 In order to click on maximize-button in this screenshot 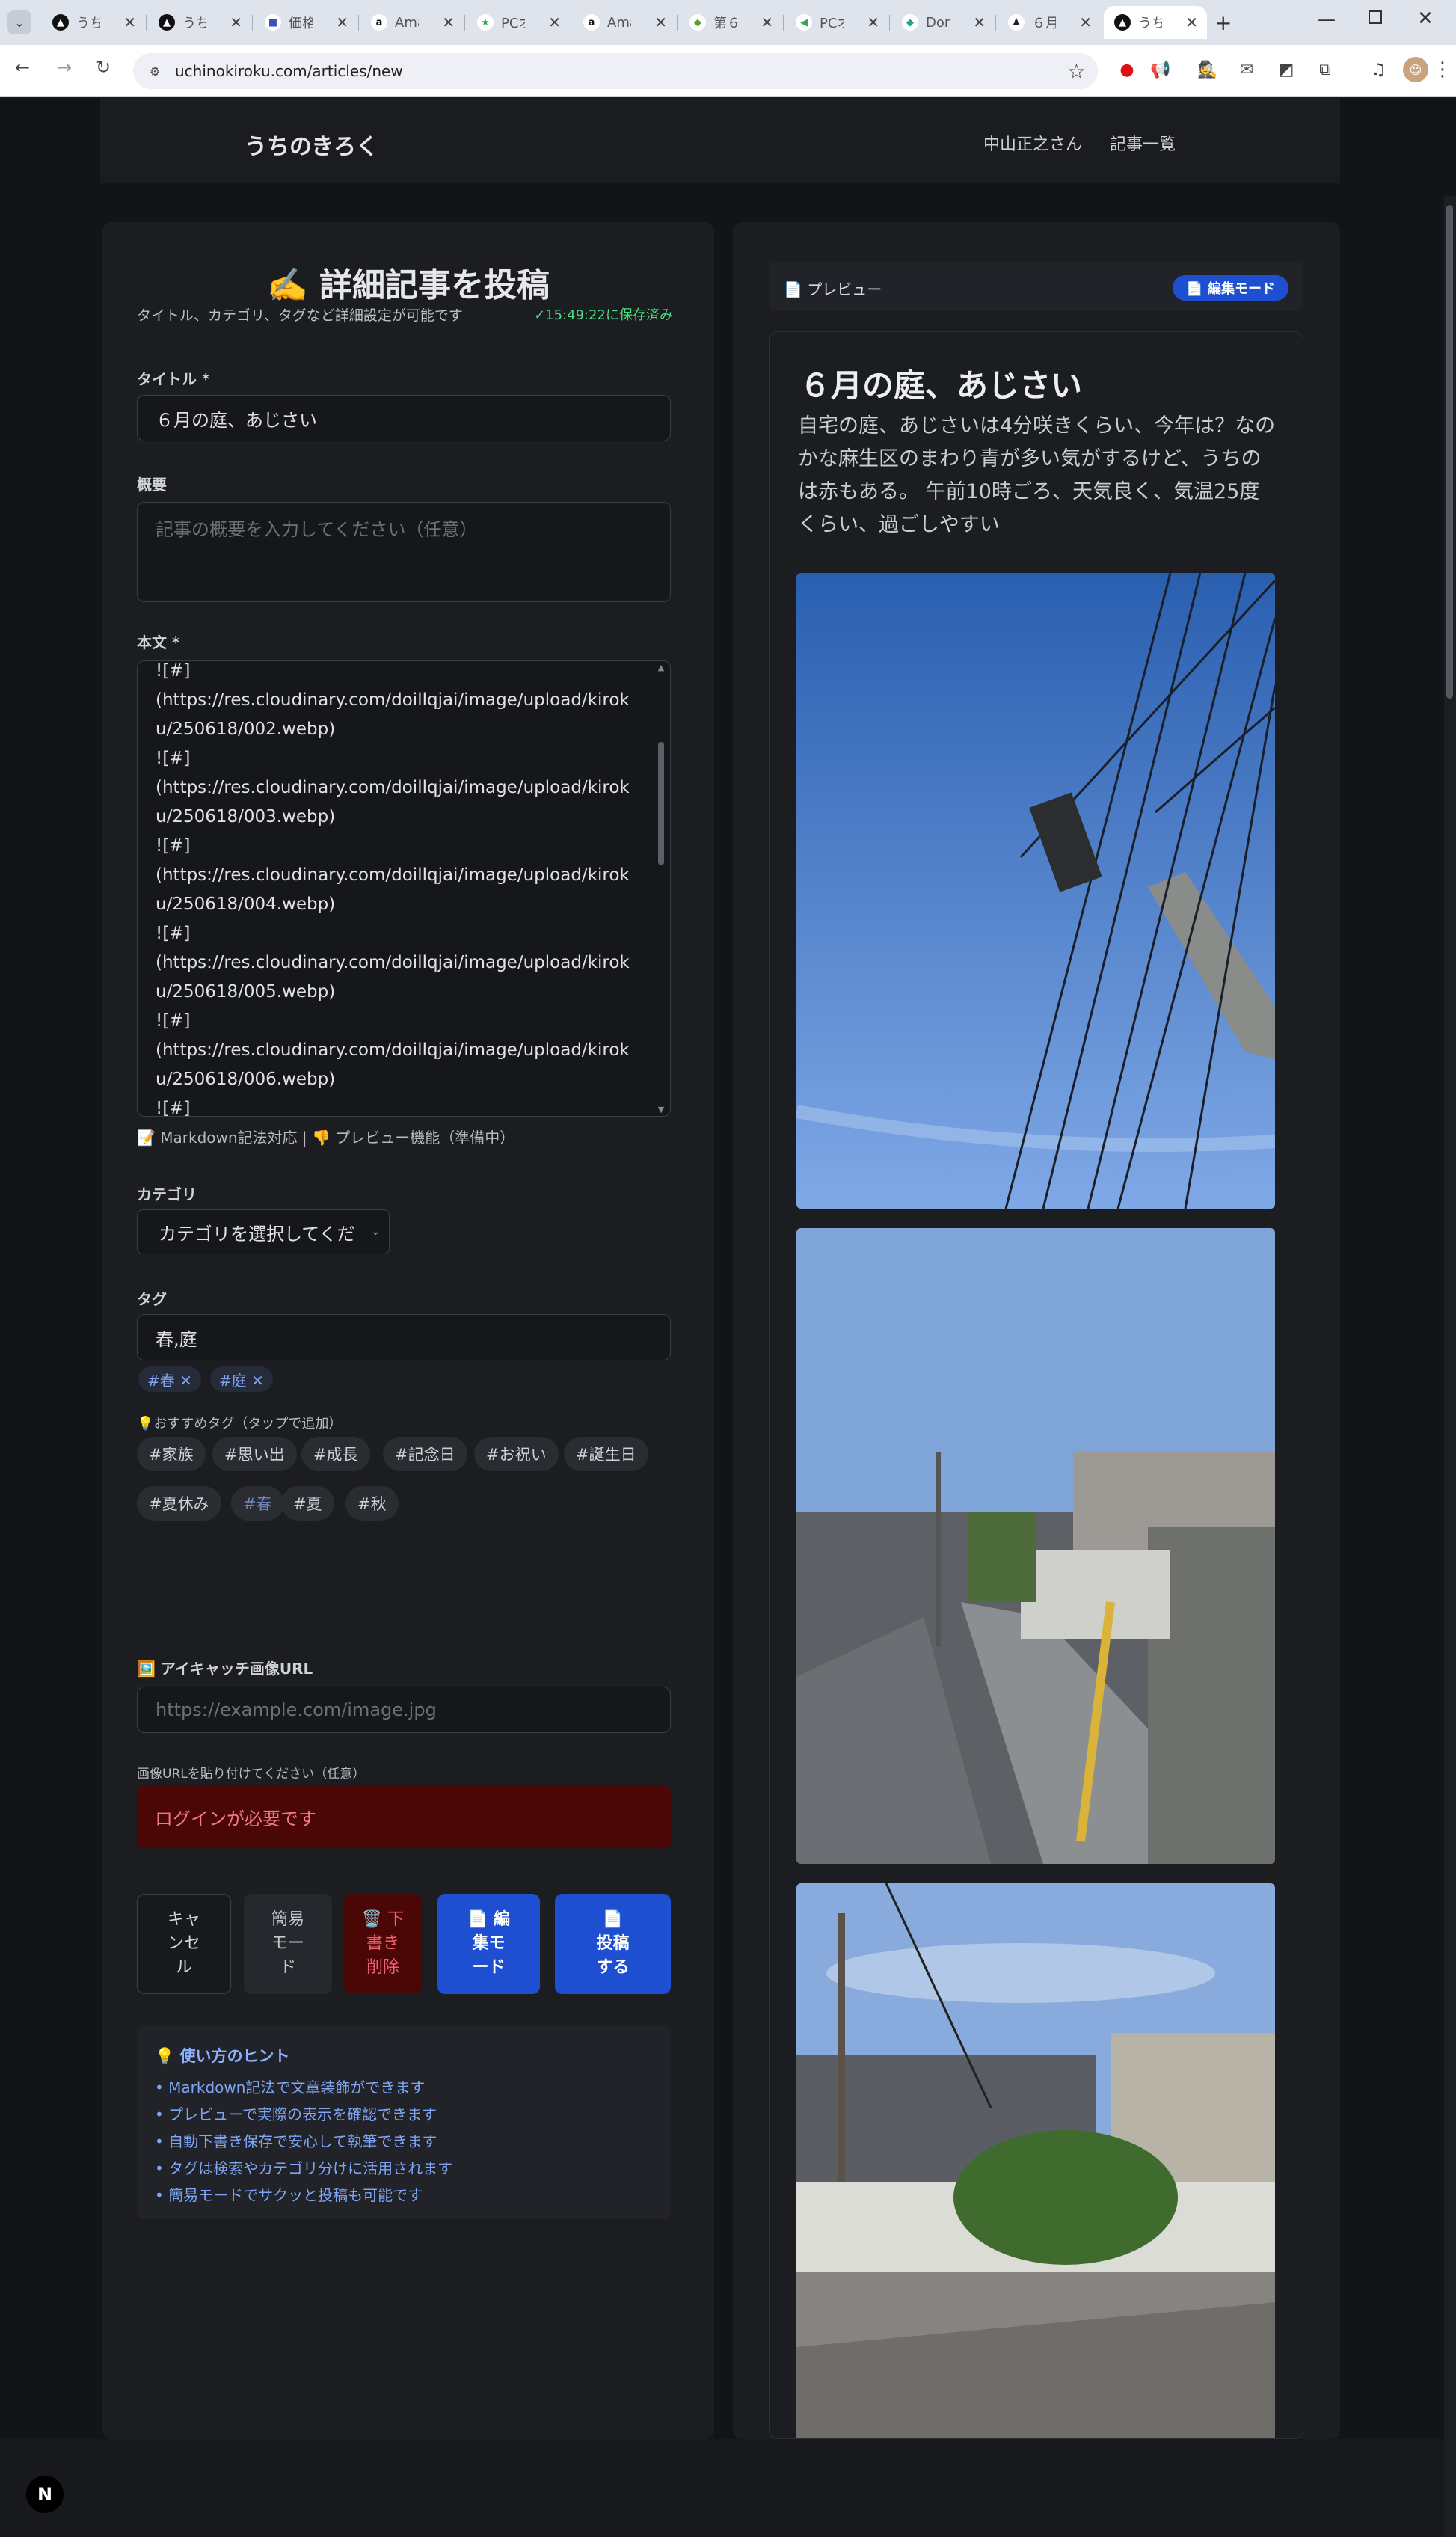, I will do `click(1375, 17)`.